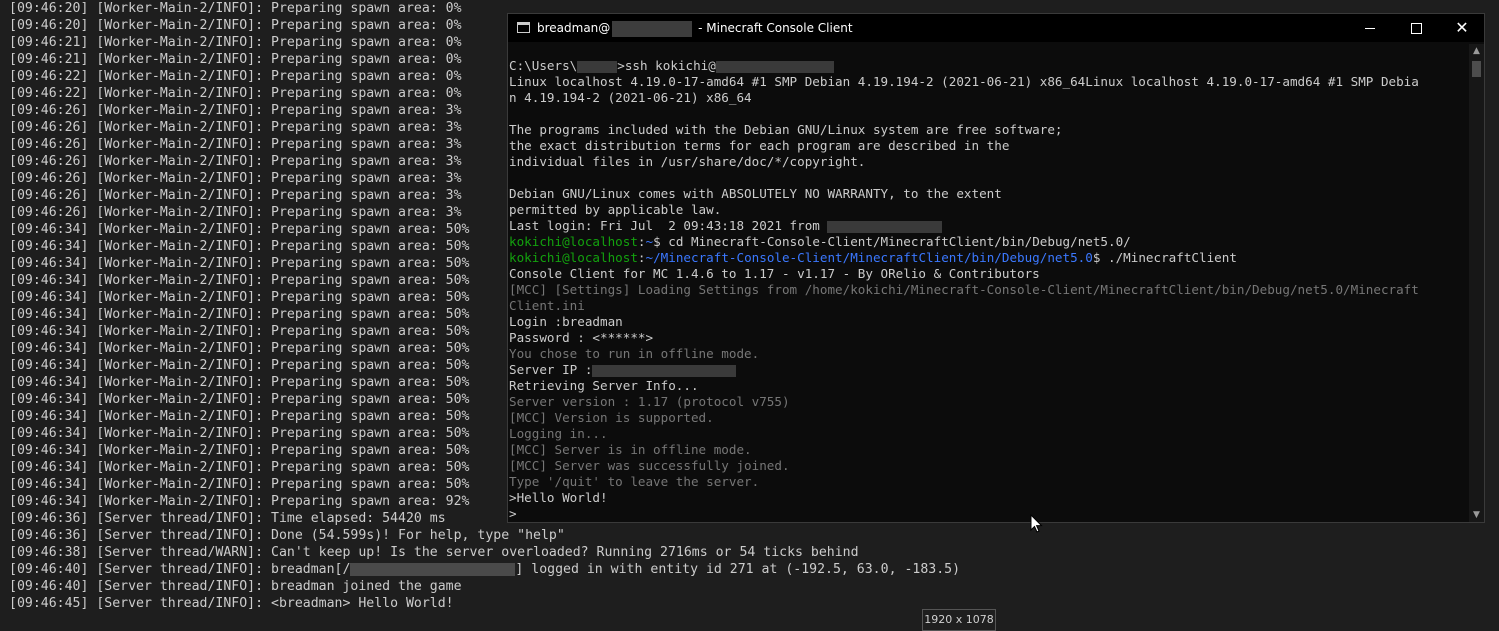 The width and height of the screenshot is (1499, 631). Describe the element at coordinates (649, 401) in the screenshot. I see `server-version-line: Server version : 1.17 (protocol v755)` at that location.